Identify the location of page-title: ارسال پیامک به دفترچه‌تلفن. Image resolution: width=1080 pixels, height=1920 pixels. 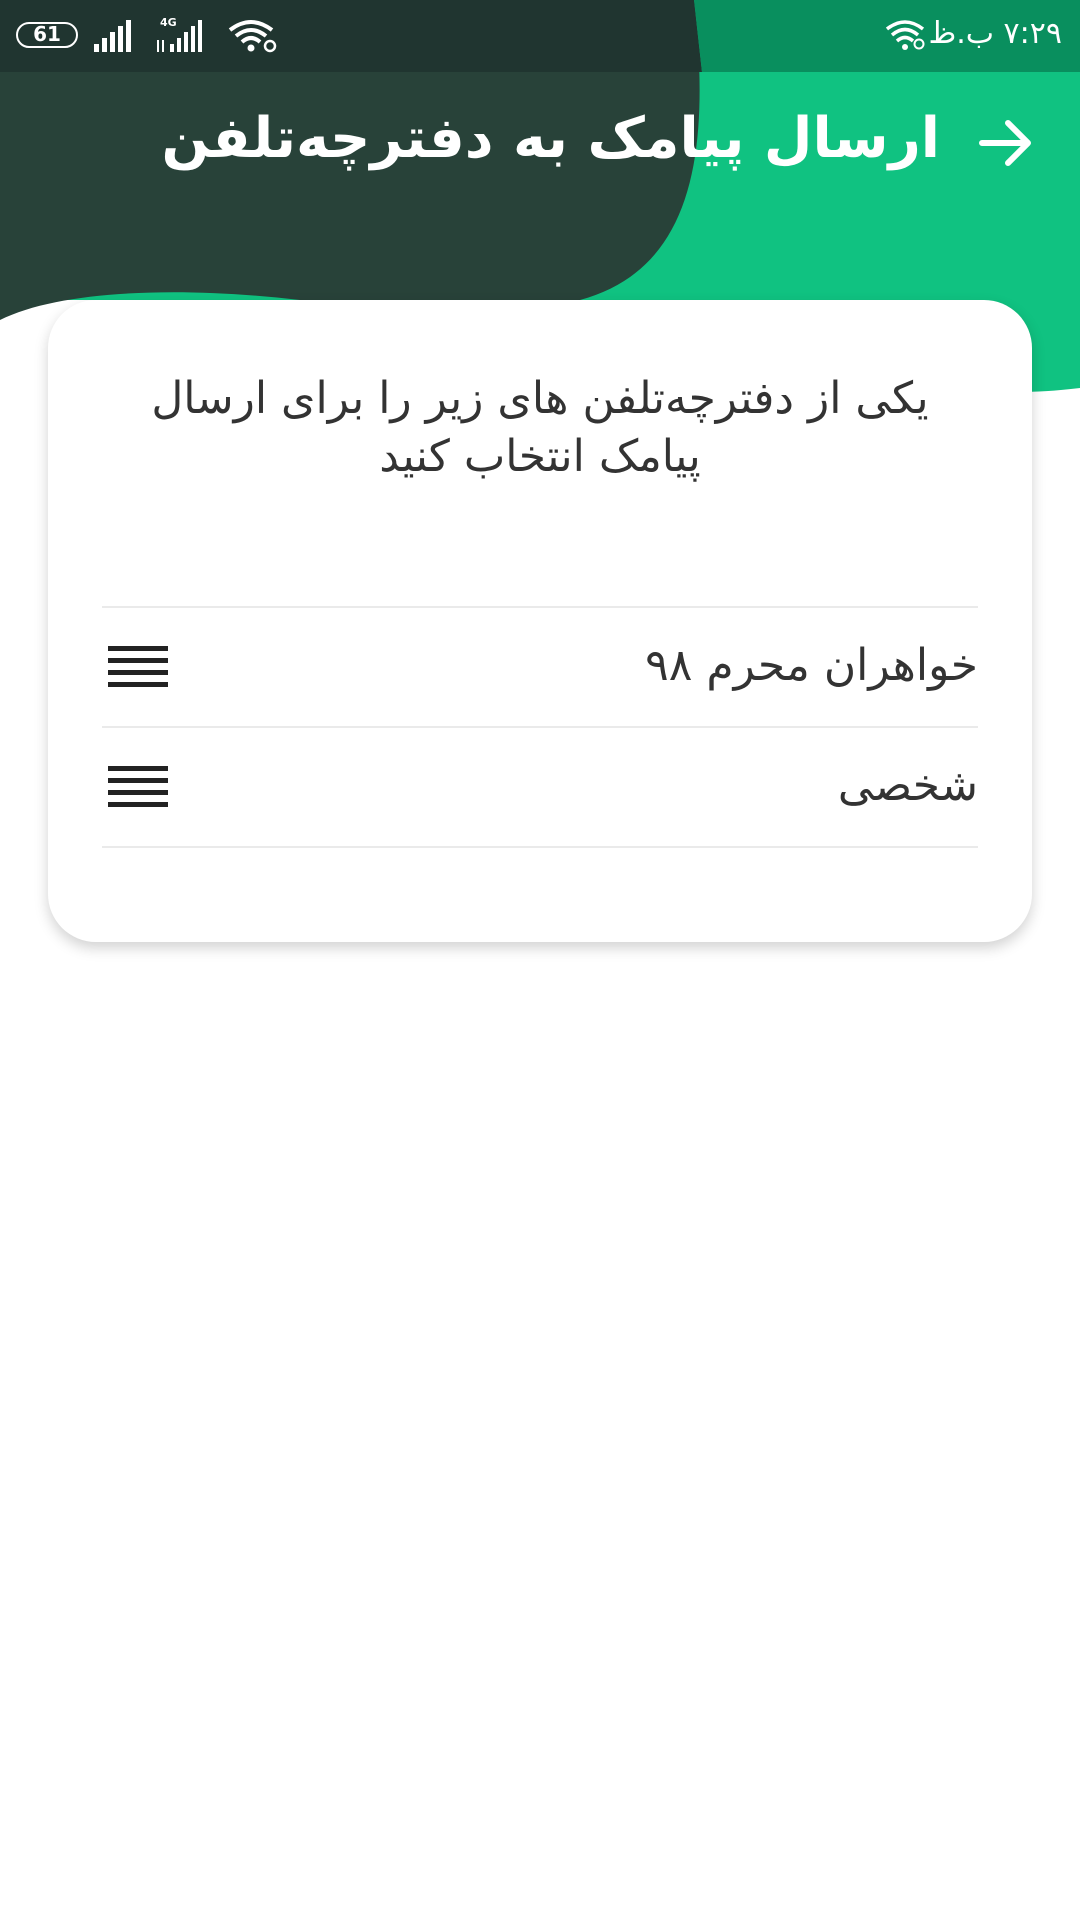
(550, 138).